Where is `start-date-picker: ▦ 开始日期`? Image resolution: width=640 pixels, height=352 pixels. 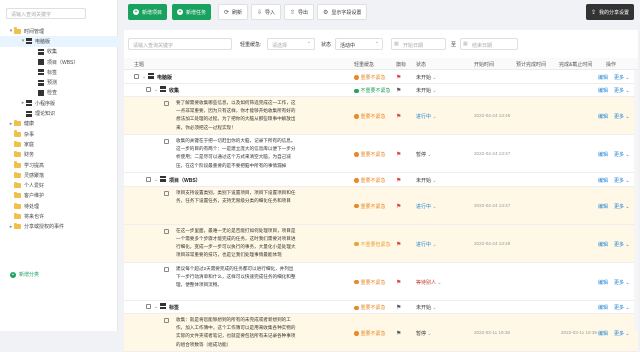
start-date-picker: ▦ 开始日期 is located at coordinates (418, 44).